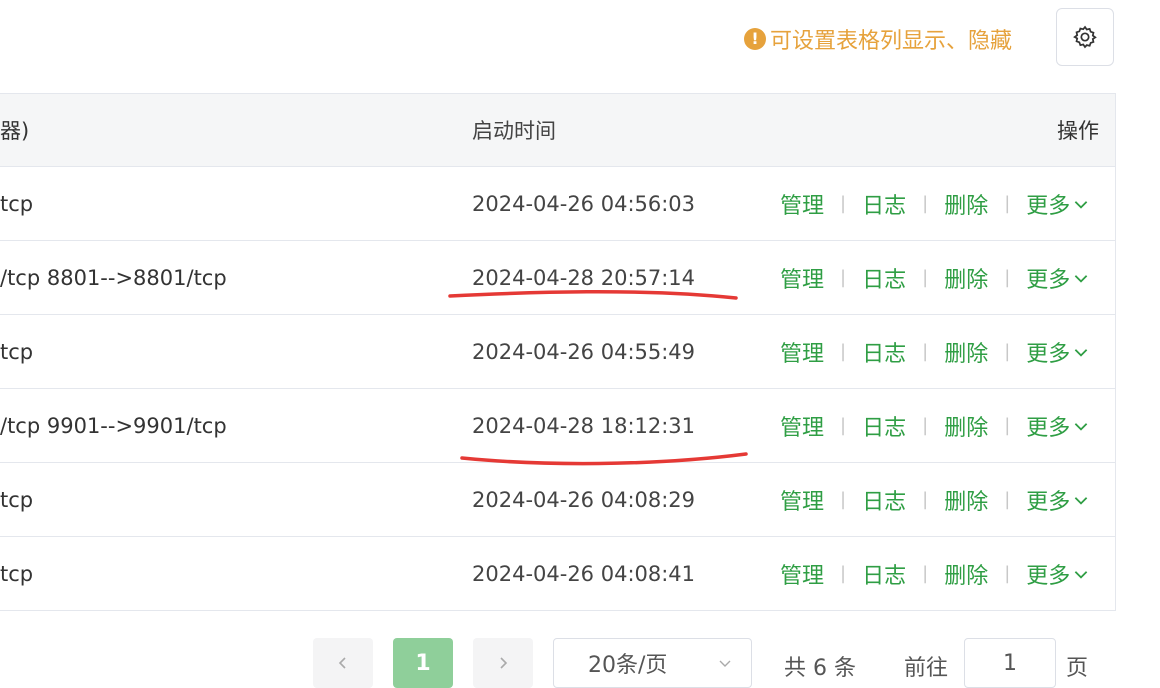 This screenshot has height=688, width=1160. Describe the element at coordinates (1010, 663) in the screenshot. I see `goto-page-input: 1` at that location.